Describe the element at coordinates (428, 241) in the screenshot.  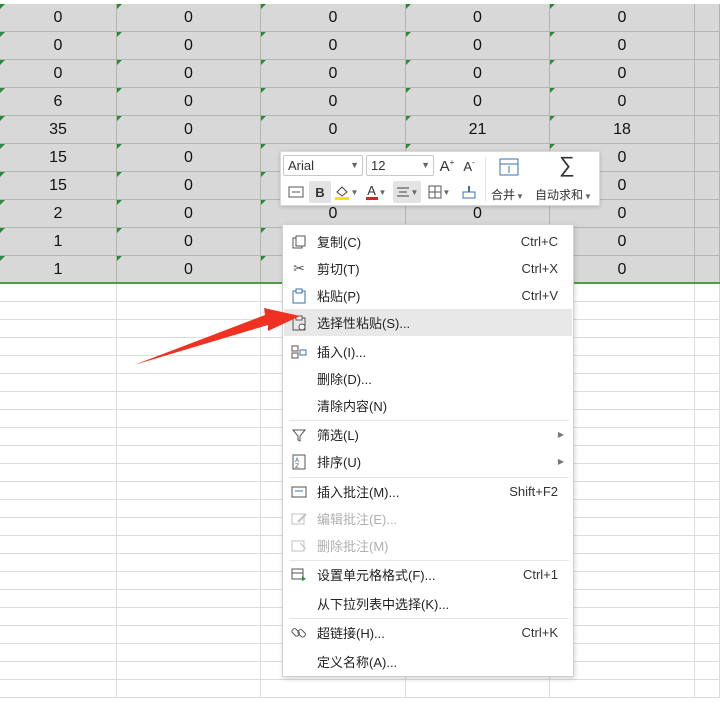
I see `menu-item-copy: 复制(C) Ctrl+C` at that location.